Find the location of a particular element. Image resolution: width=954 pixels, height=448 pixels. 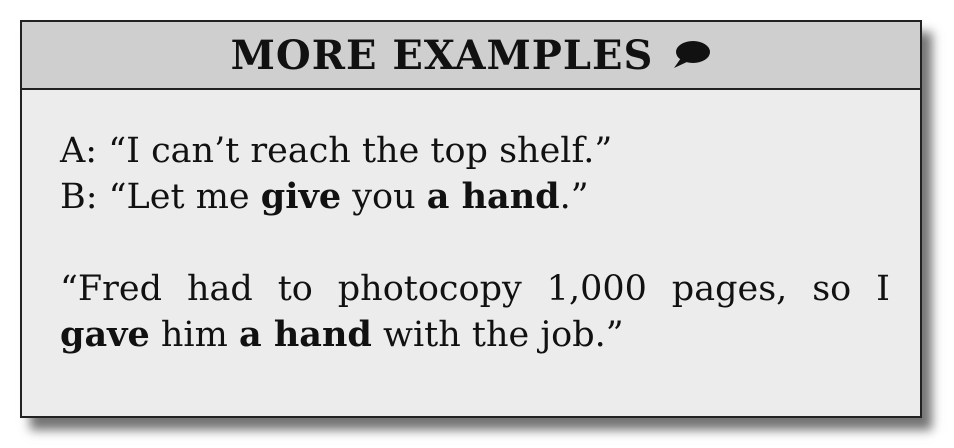

speaker-b-label: B: is located at coordinates (79, 197).